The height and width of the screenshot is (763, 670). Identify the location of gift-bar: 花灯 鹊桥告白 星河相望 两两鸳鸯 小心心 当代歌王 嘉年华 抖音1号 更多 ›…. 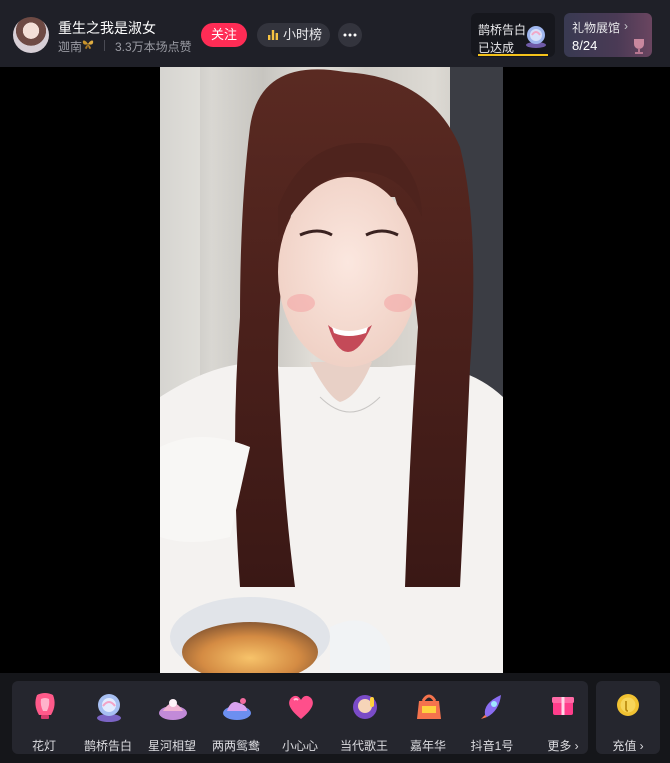
(335, 718).